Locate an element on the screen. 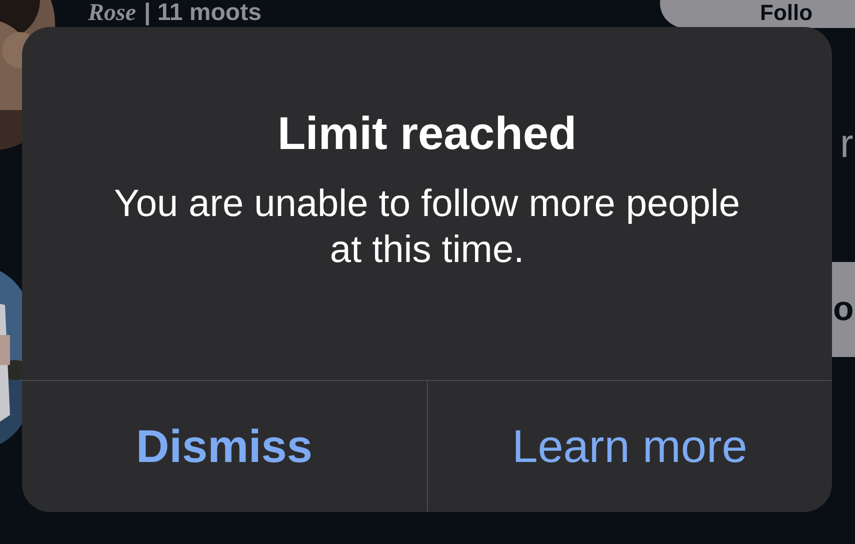 Image resolution: width=855 pixels, height=544 pixels. learn-more-button: Learn more is located at coordinates (629, 446).